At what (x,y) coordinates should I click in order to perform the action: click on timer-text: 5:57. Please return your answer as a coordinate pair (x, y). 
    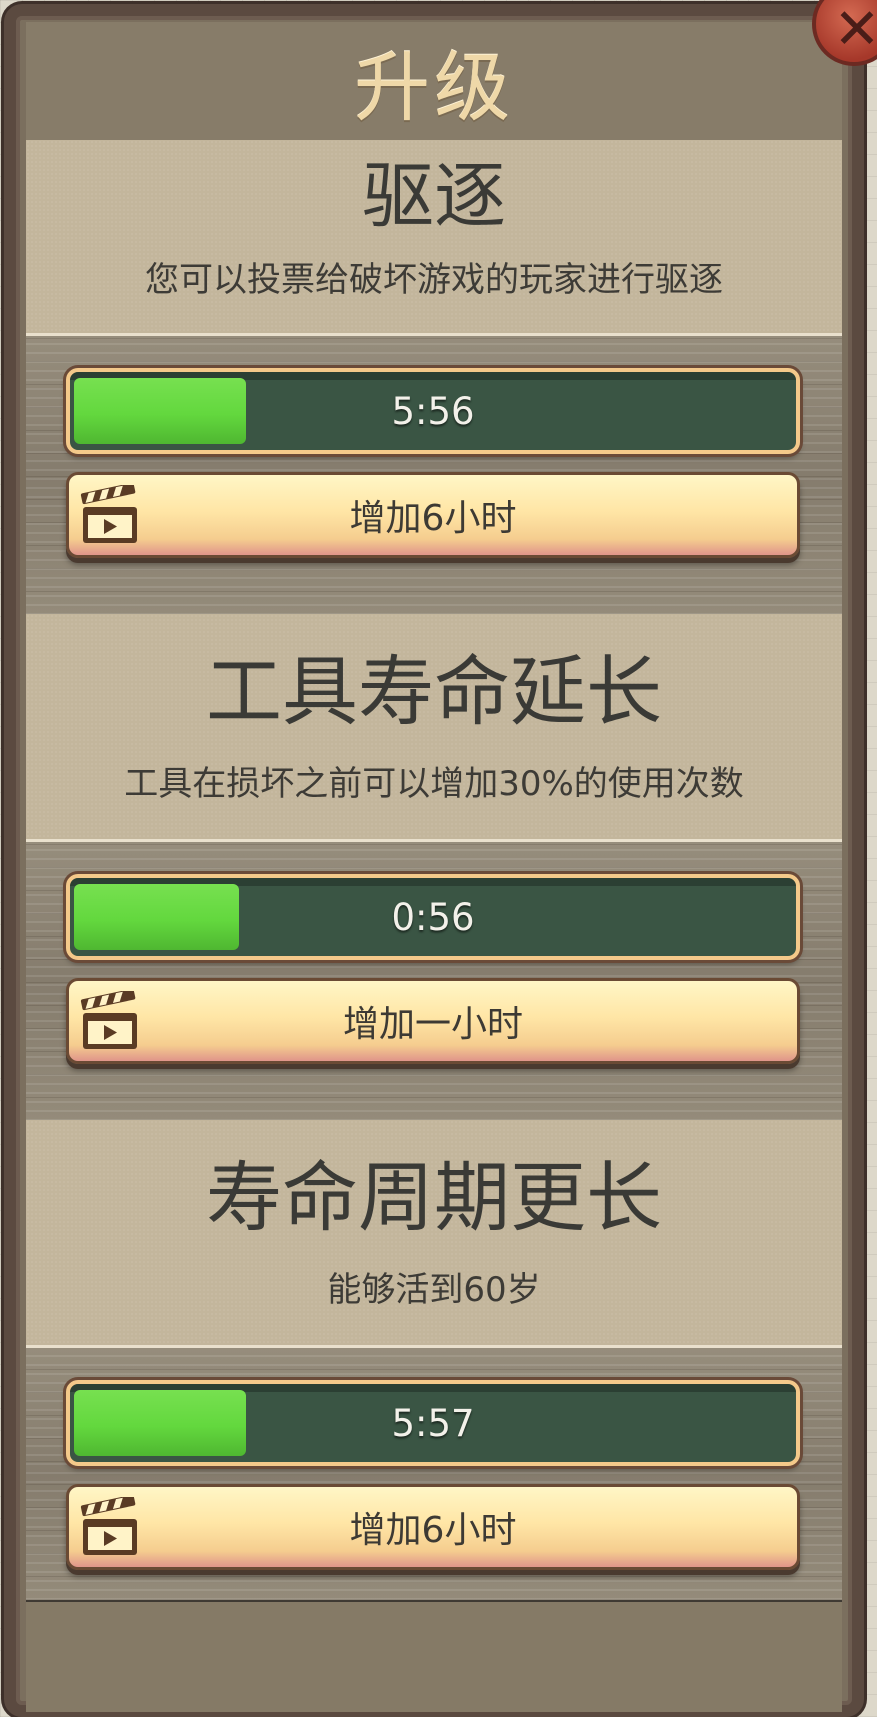
    Looking at the image, I should click on (433, 1423).